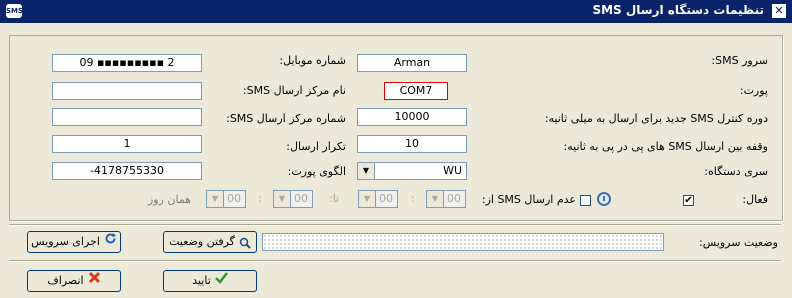 The width and height of the screenshot is (792, 298). What do you see at coordinates (210, 242) in the screenshot?
I see `get-status-button: گرفتن وضعیت` at bounding box center [210, 242].